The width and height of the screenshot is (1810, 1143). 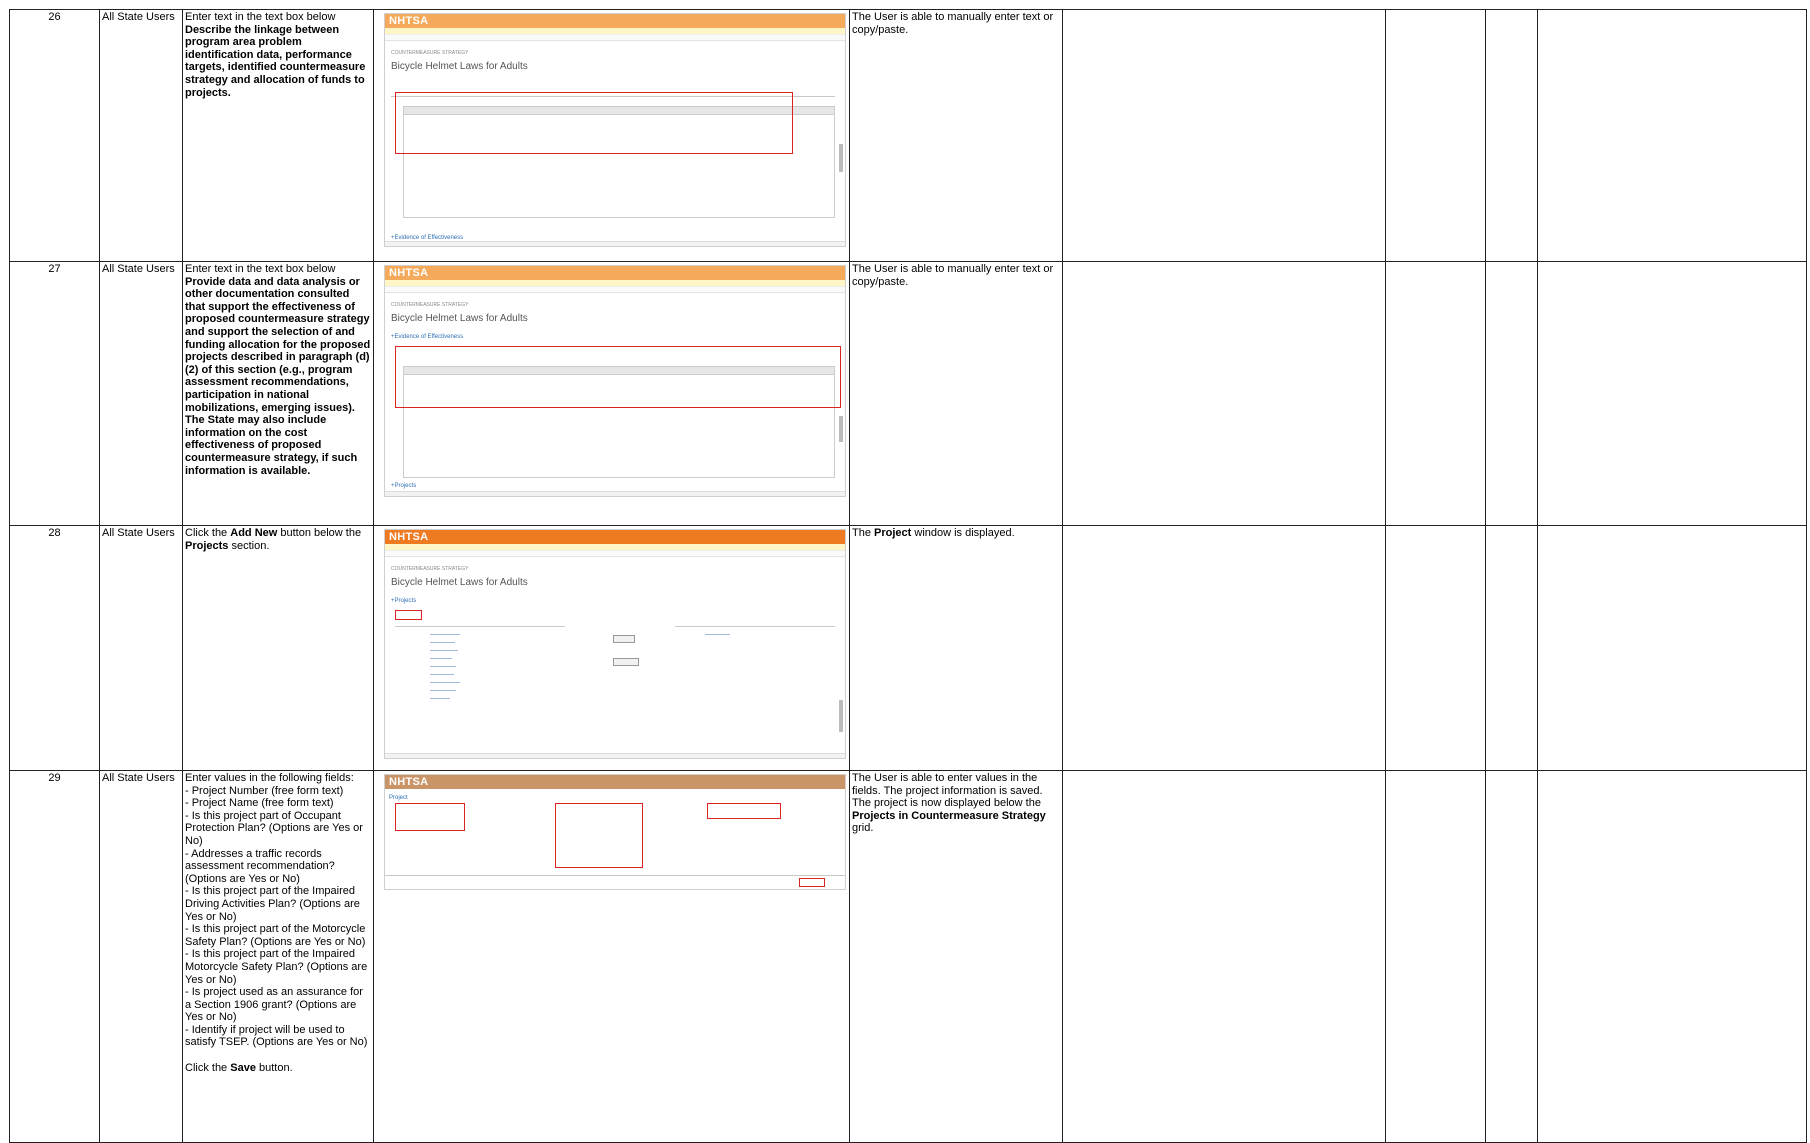 What do you see at coordinates (249, 545) in the screenshot?
I see `instruction-text: section.` at bounding box center [249, 545].